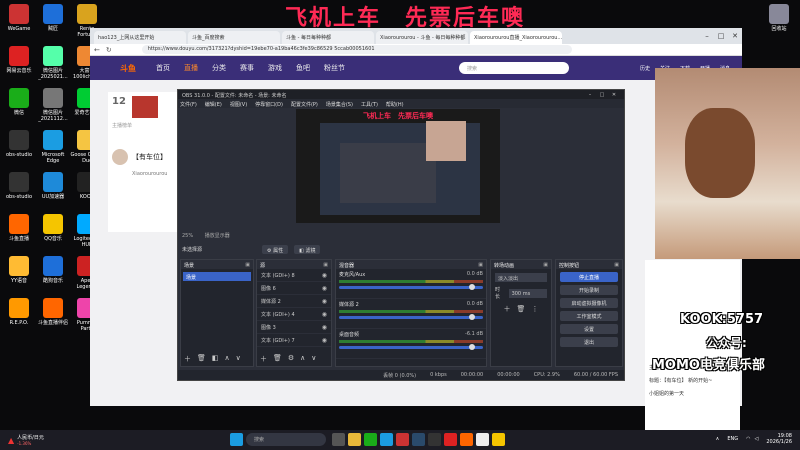 The image size is (800, 450). What do you see at coordinates (19, 60) in the screenshot?
I see `desktop-icon: 网易云音乐` at bounding box center [19, 60].